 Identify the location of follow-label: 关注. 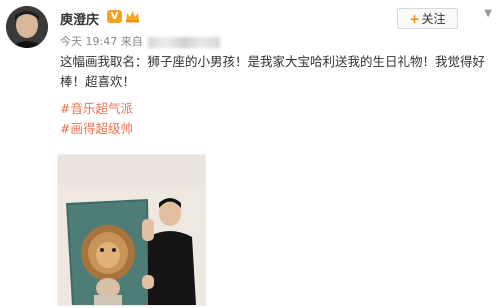
(433, 19).